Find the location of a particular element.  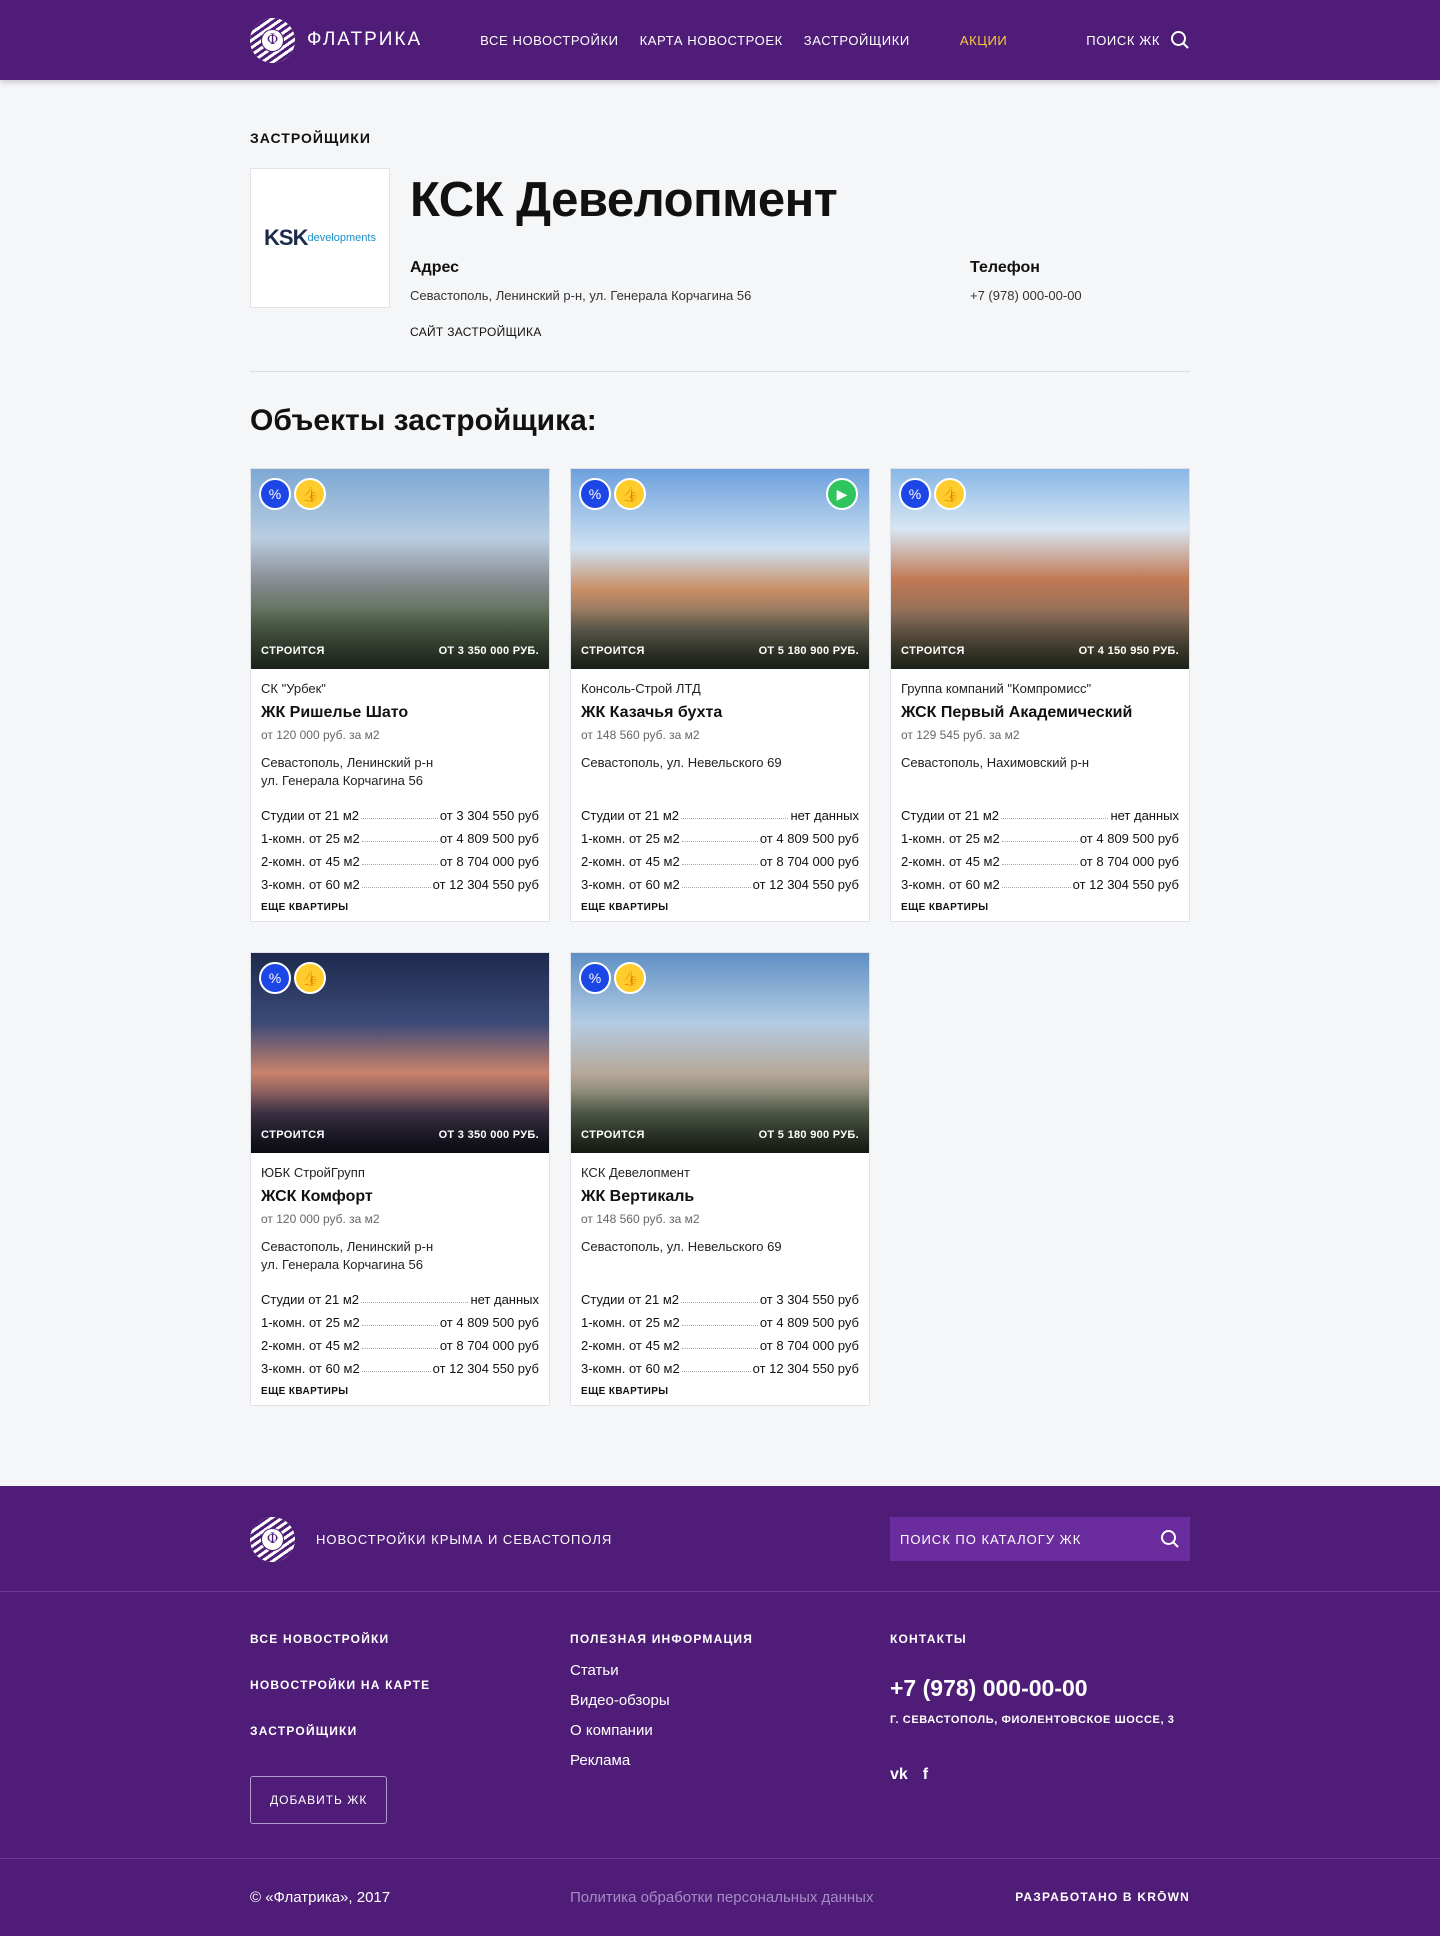

nav-map: КАРТА НОВОСТРОЕК is located at coordinates (711, 40).